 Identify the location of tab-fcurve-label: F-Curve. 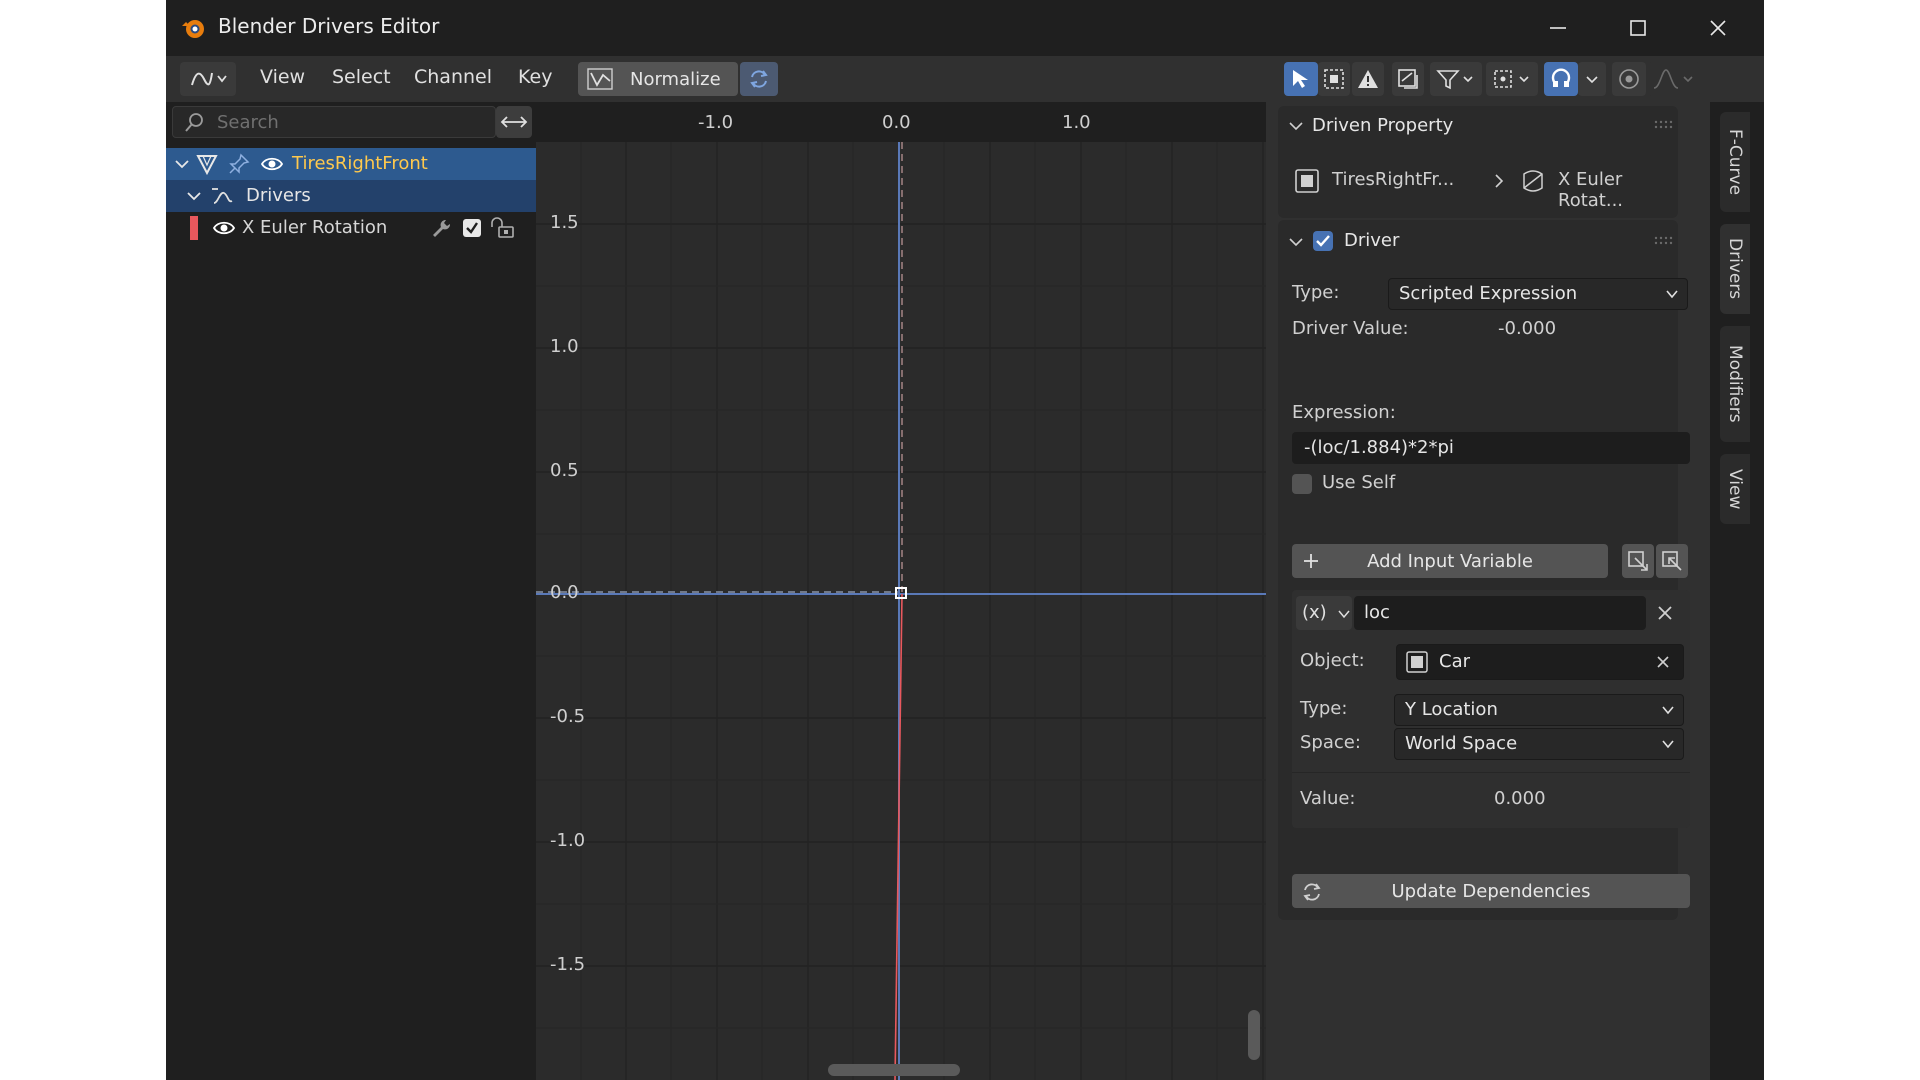
(1735, 162).